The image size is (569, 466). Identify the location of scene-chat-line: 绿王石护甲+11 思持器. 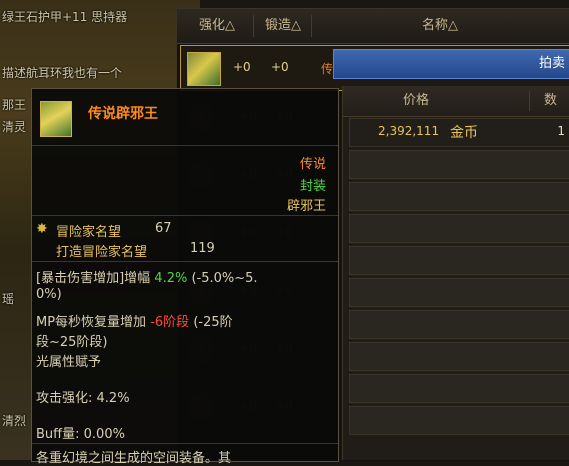
(65, 17).